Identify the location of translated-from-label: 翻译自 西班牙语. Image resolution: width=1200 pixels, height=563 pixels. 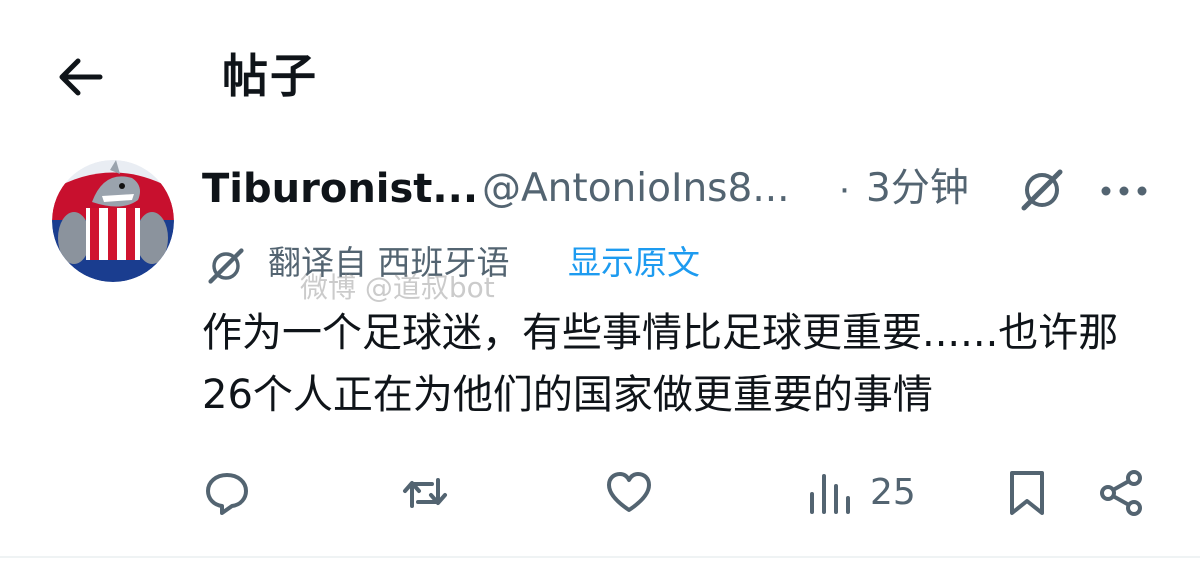
(389, 262).